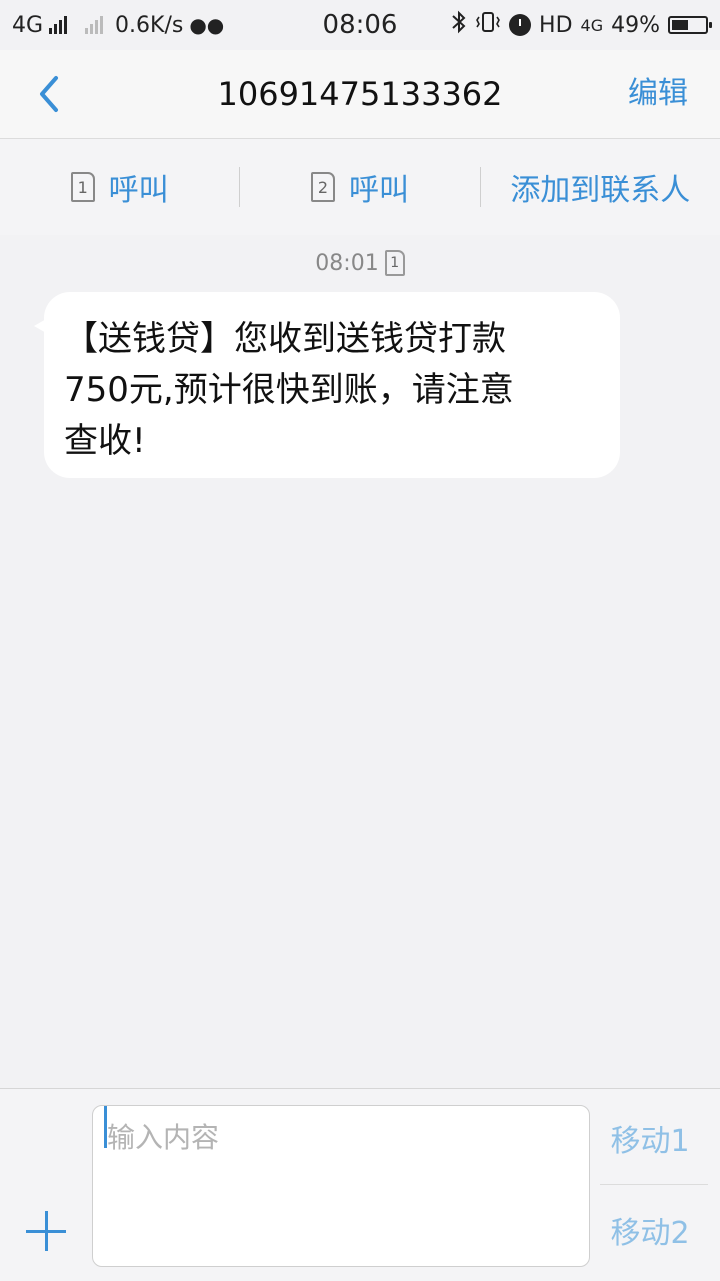 The width and height of the screenshot is (720, 1281). I want to click on add-to-contacts-button: 添加到联系人, so click(600, 187).